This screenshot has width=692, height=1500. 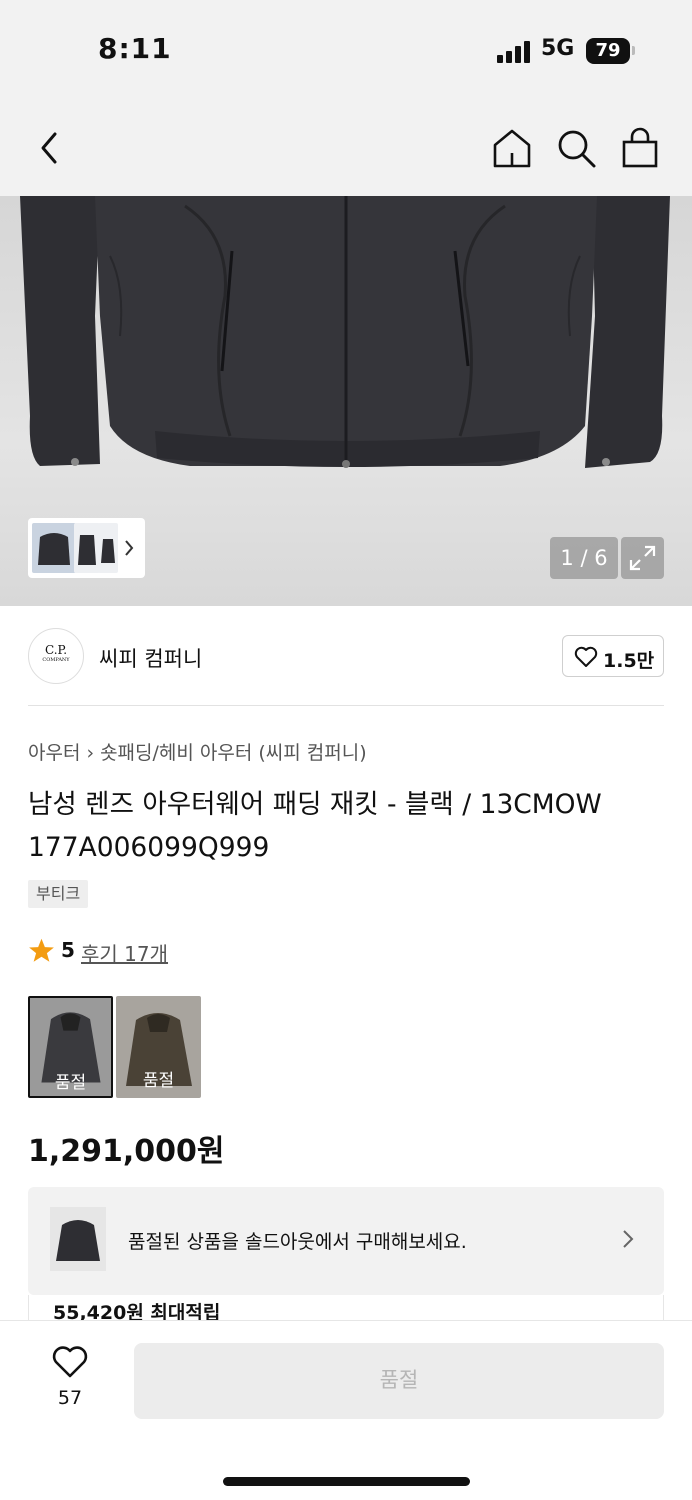 I want to click on top-nav, so click(x=346, y=148).